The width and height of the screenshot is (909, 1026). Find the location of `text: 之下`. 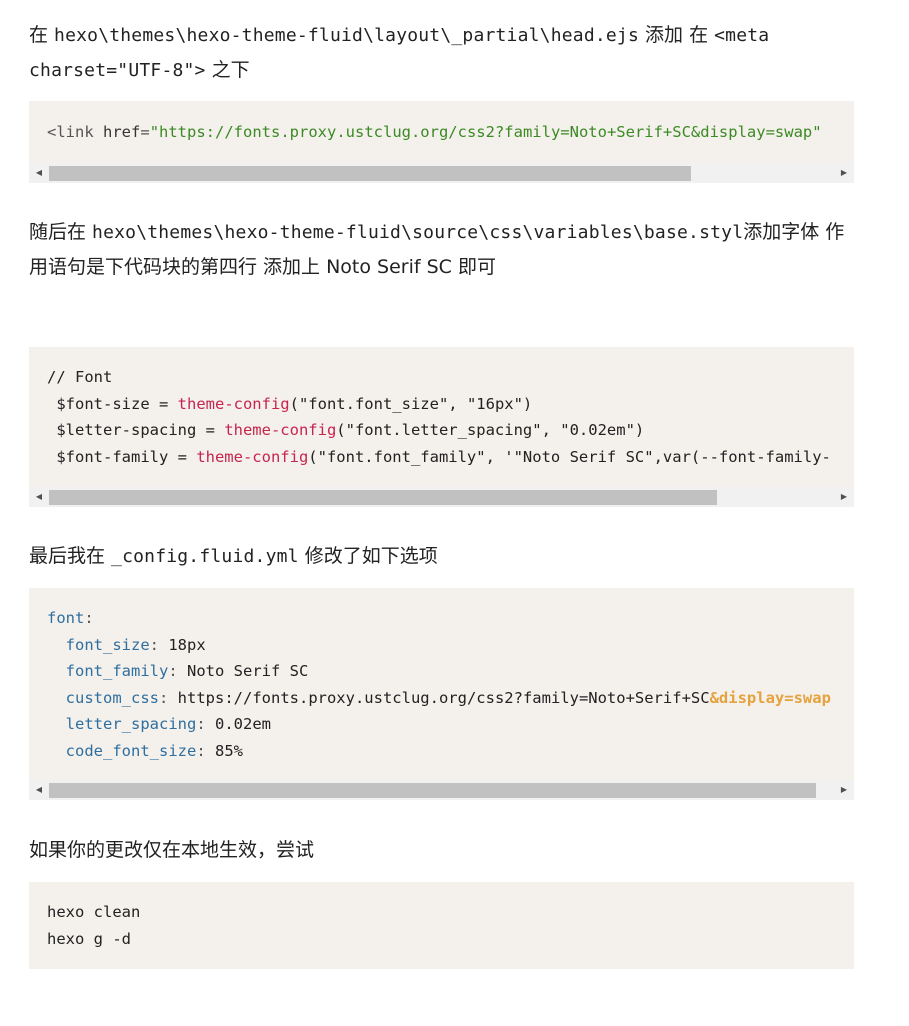

text: 之下 is located at coordinates (227, 70).